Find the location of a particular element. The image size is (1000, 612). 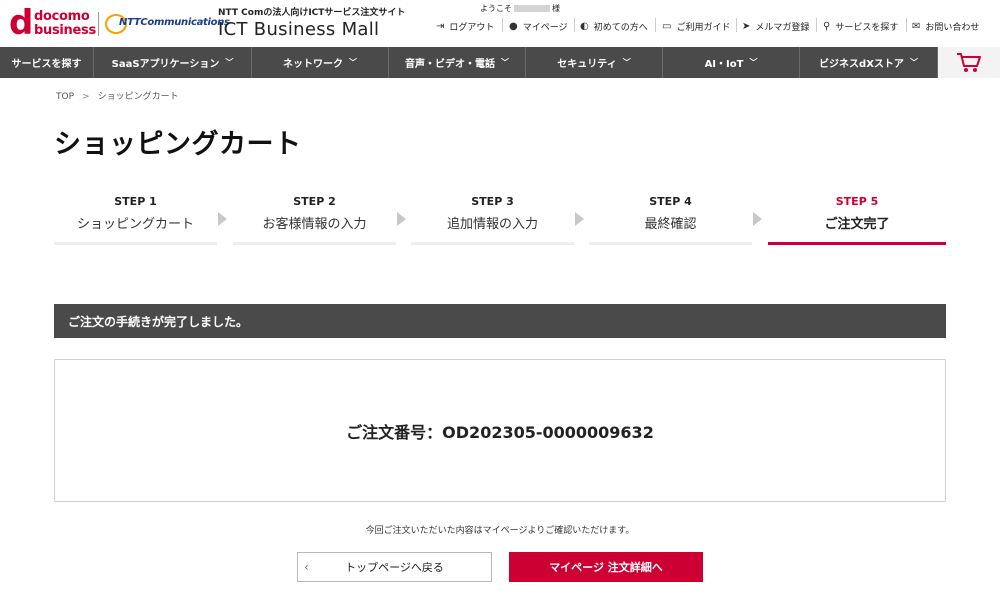

step-5: STEP 5 ご注文完了 is located at coordinates (857, 219).